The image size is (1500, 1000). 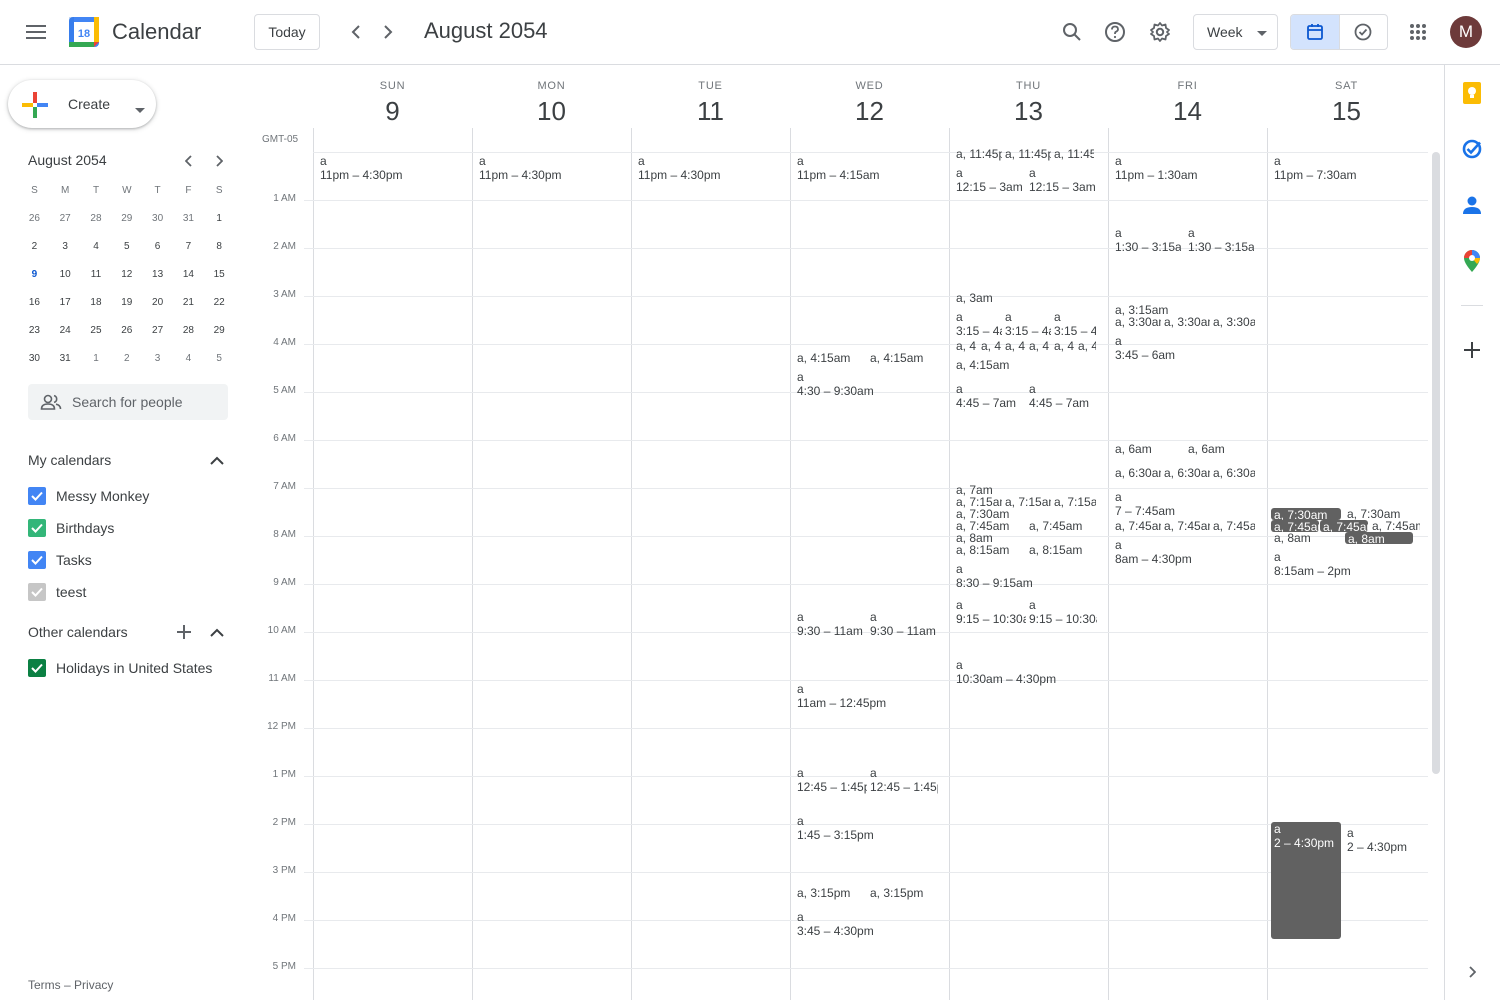 I want to click on my-calendar-item: Messy Monkey, so click(x=88, y=496).